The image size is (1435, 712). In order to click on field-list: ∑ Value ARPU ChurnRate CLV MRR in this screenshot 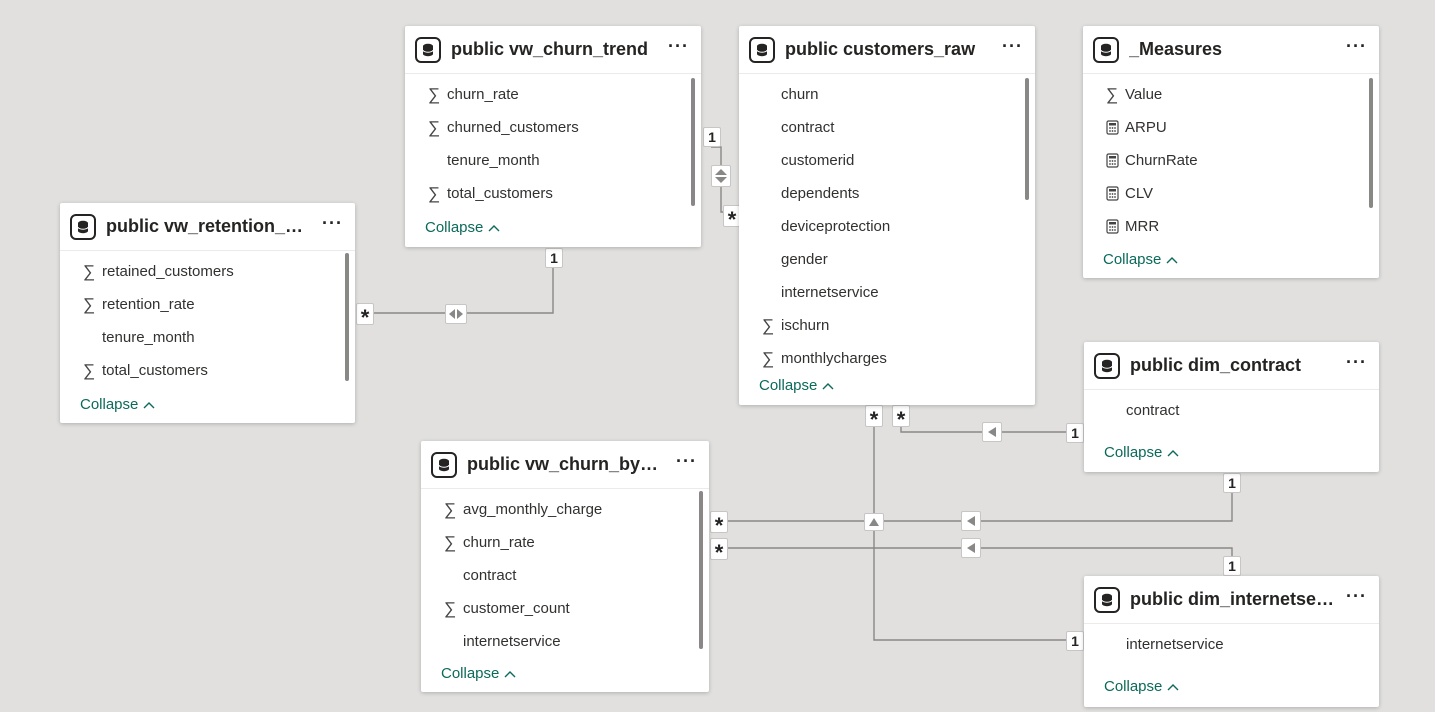, I will do `click(1231, 160)`.